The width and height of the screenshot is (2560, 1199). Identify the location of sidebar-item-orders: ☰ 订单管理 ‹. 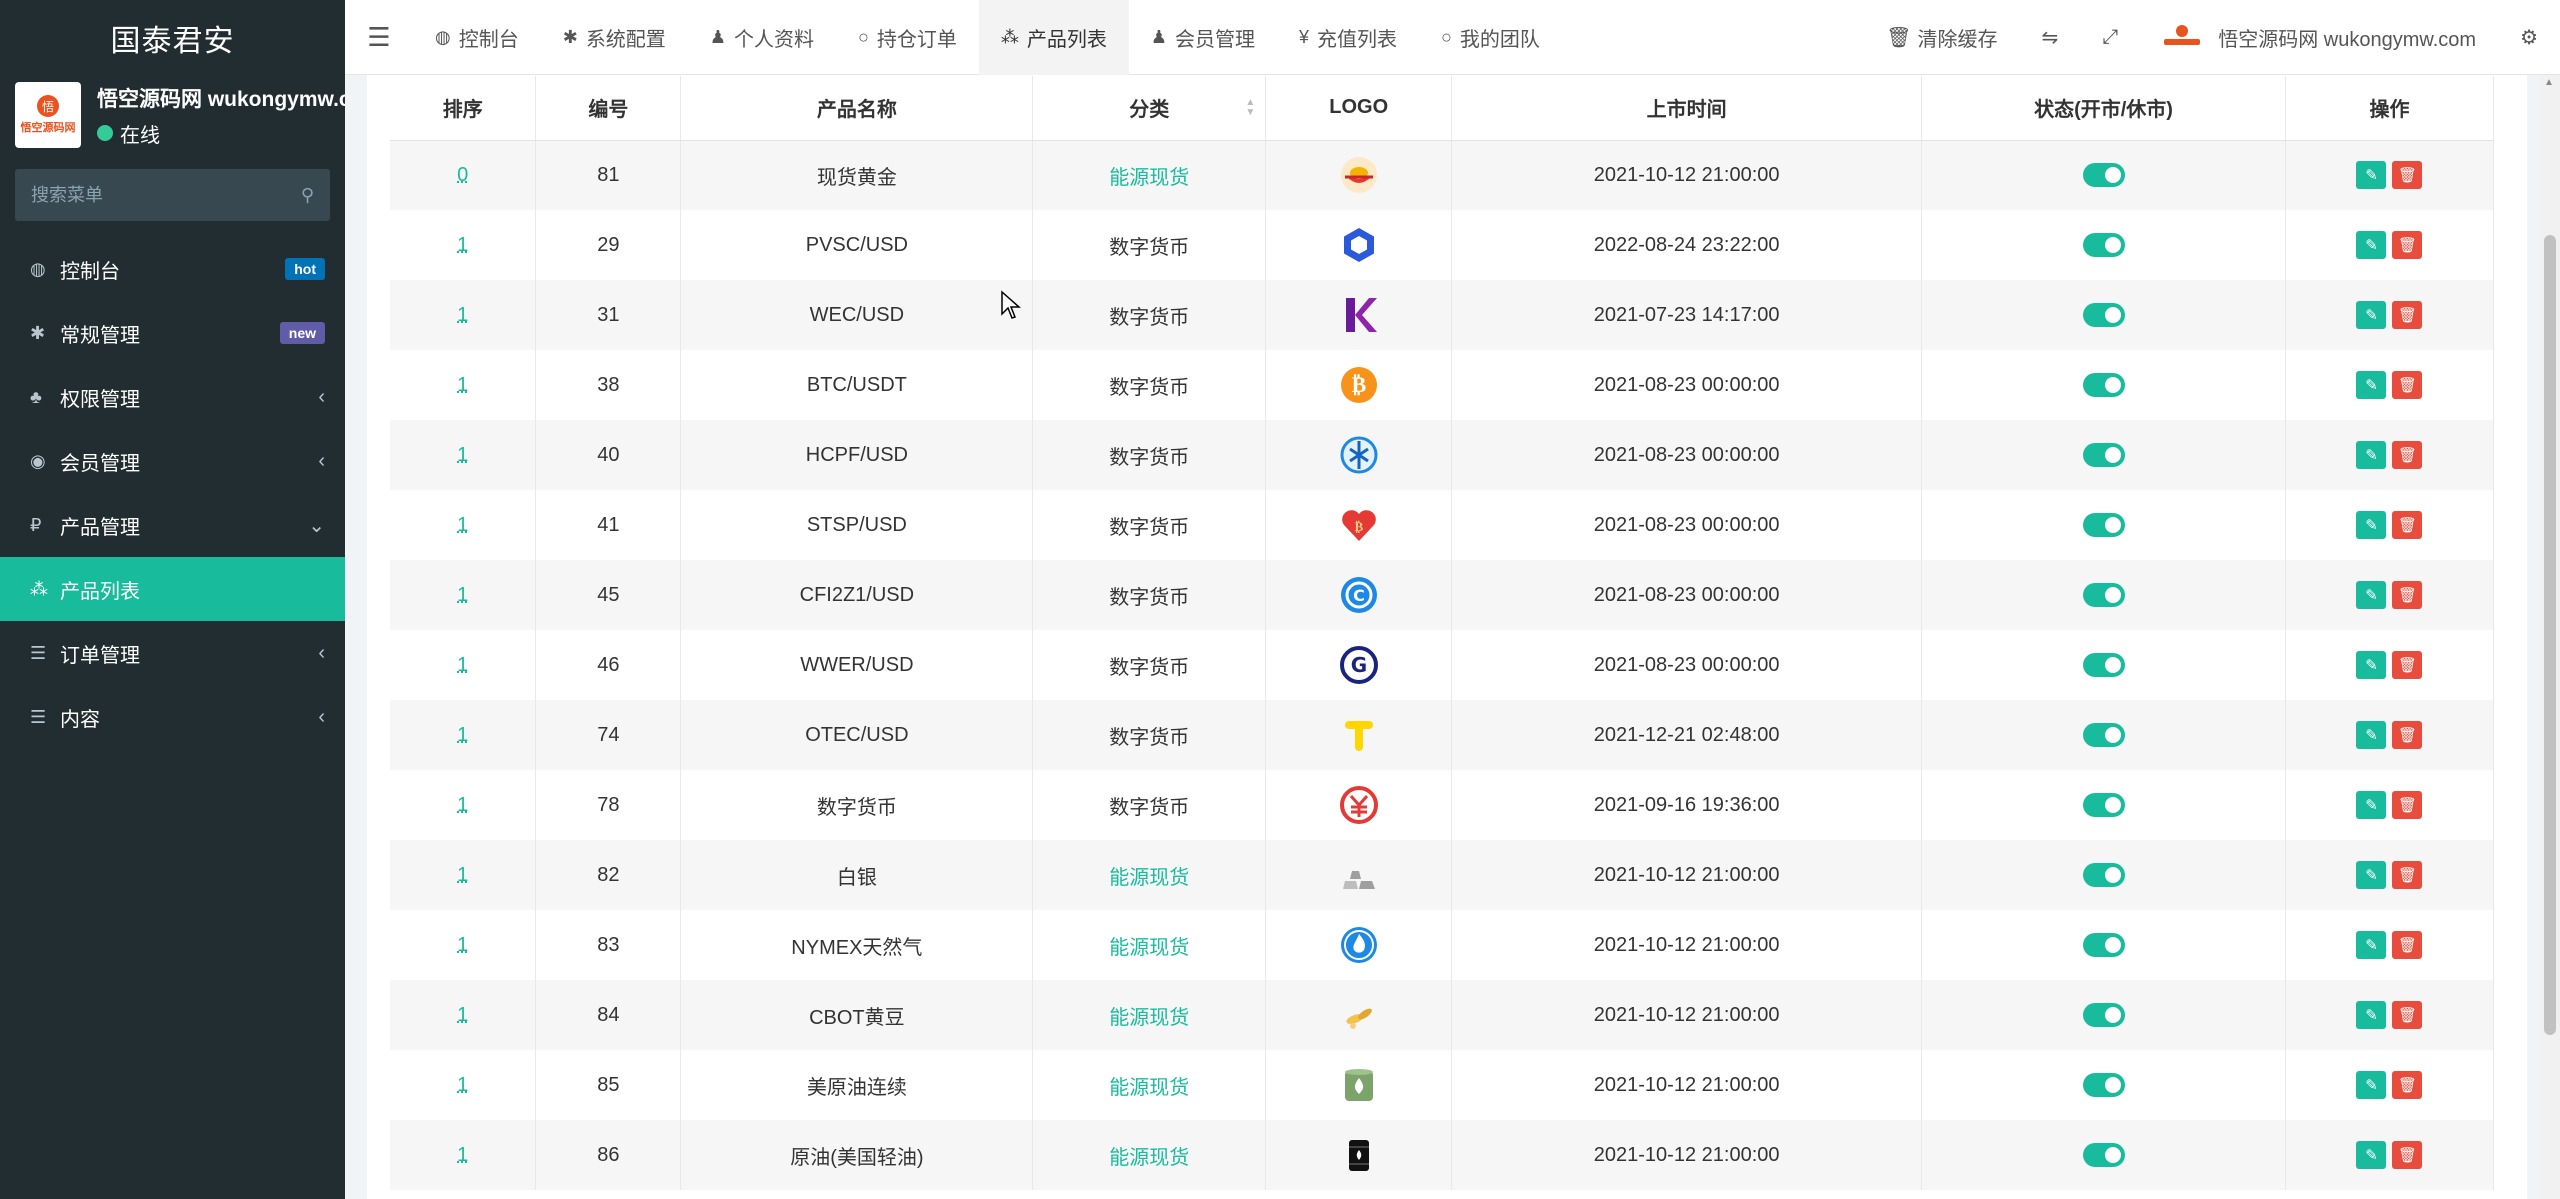
(172, 653).